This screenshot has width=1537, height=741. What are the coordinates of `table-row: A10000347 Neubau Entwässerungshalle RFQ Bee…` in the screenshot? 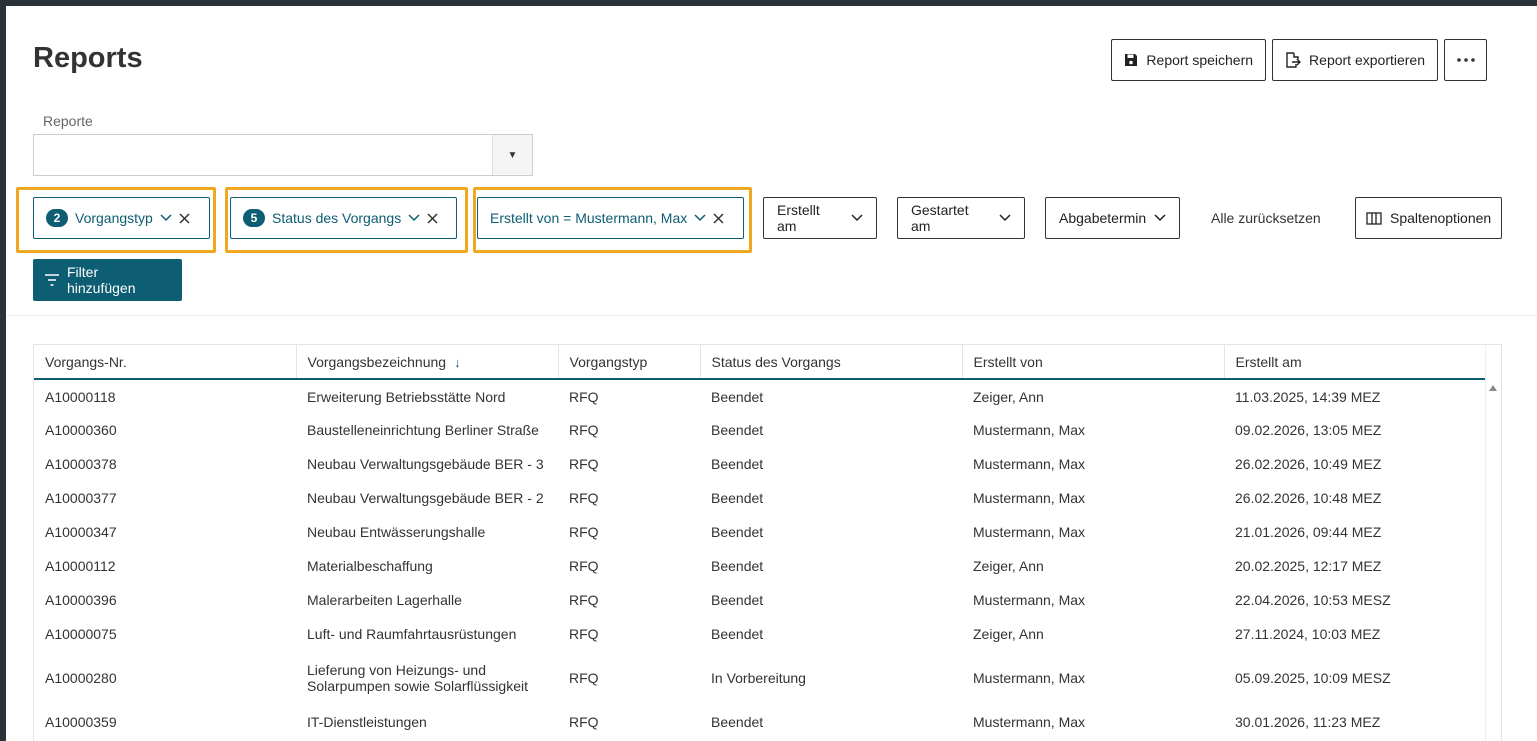 It's located at (760, 532).